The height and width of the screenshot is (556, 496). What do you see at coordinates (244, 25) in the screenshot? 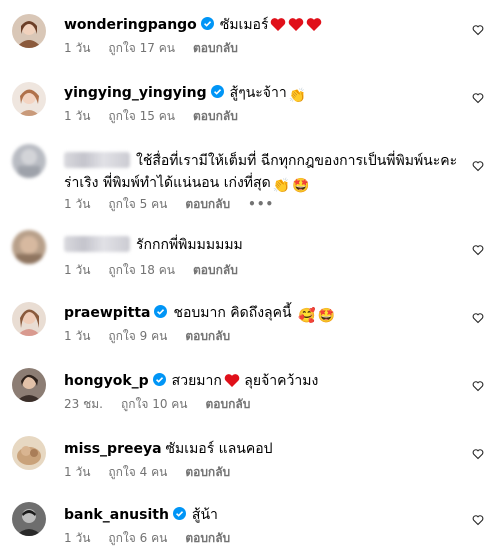
I see `comment-text: ซัมเมอร์` at bounding box center [244, 25].